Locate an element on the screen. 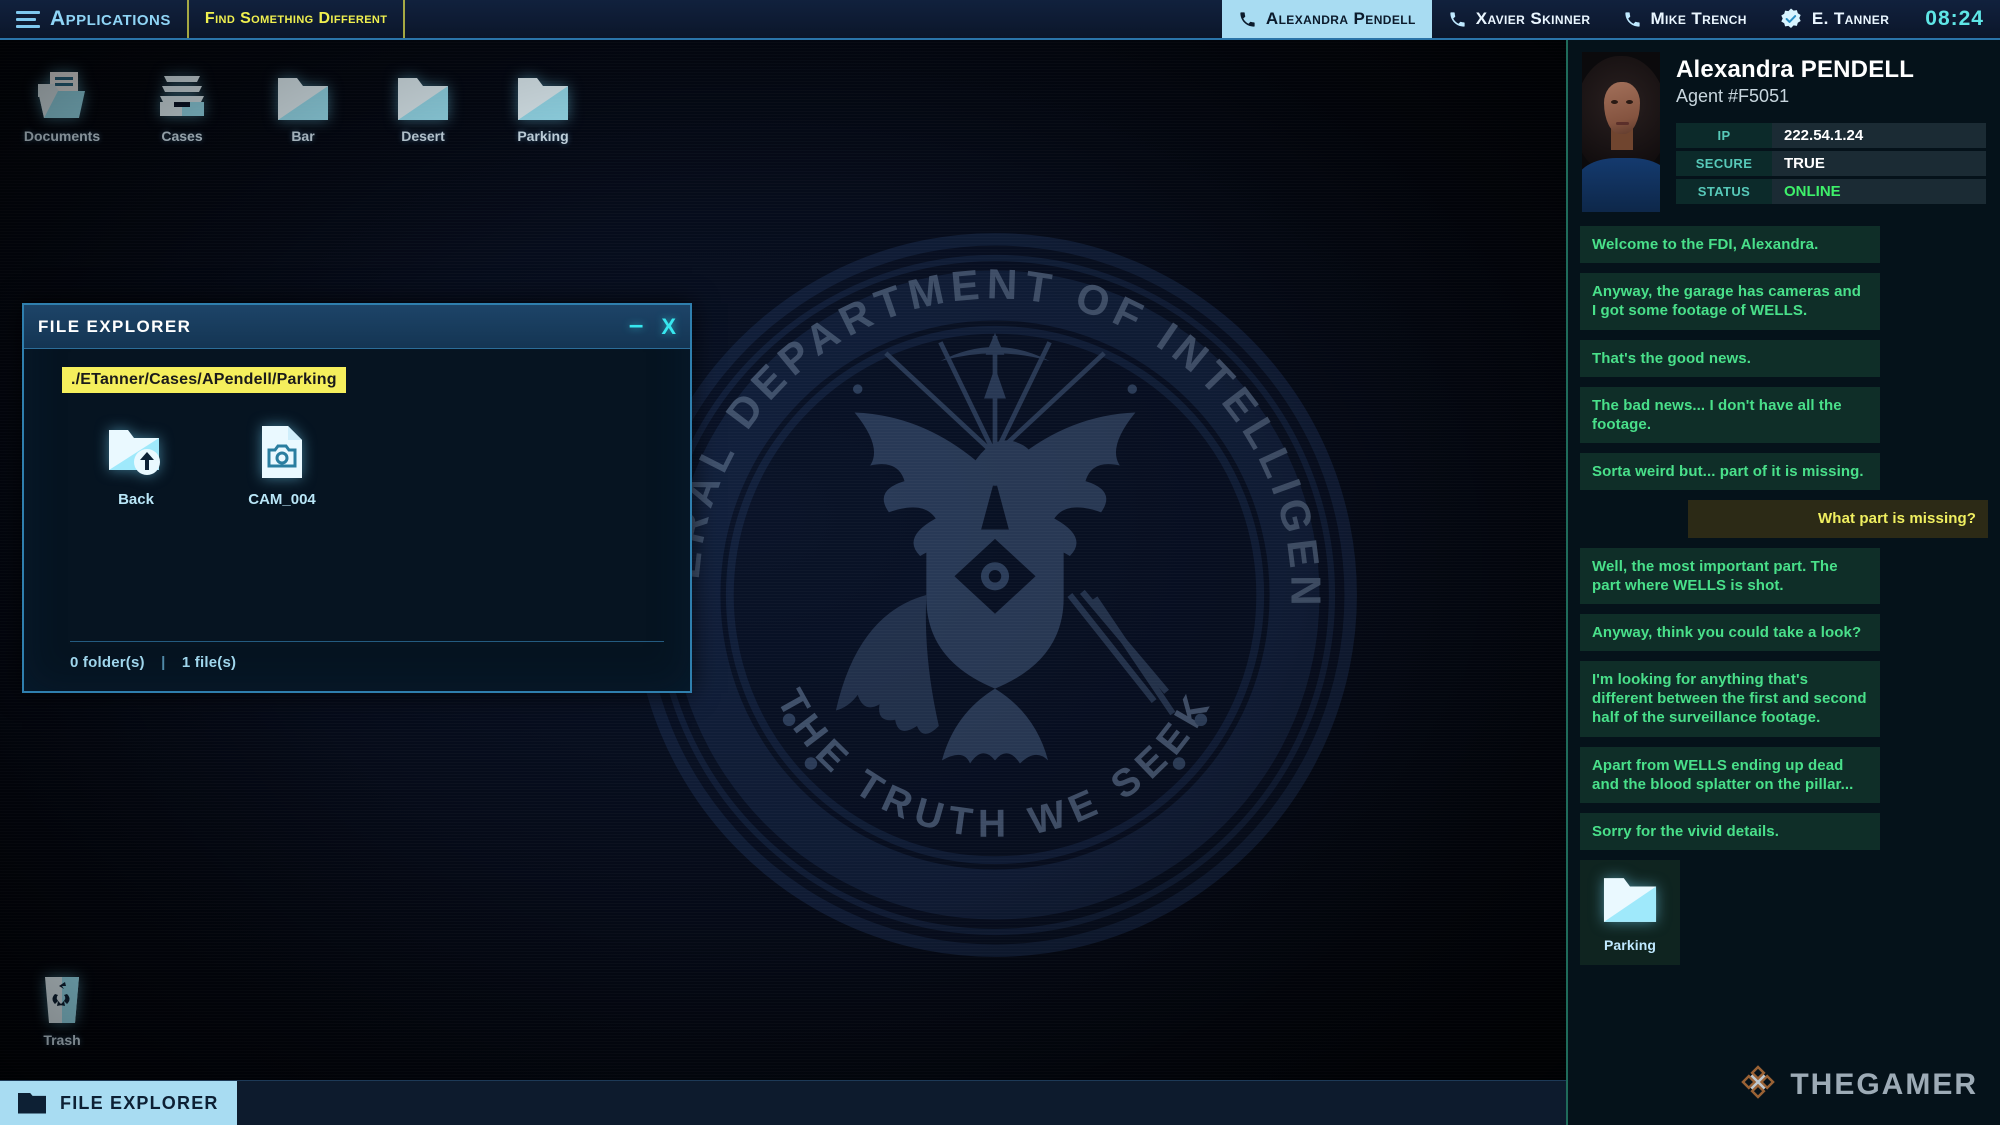 This screenshot has width=2000, height=1125. documents-folder-icon is located at coordinates (62, 93).